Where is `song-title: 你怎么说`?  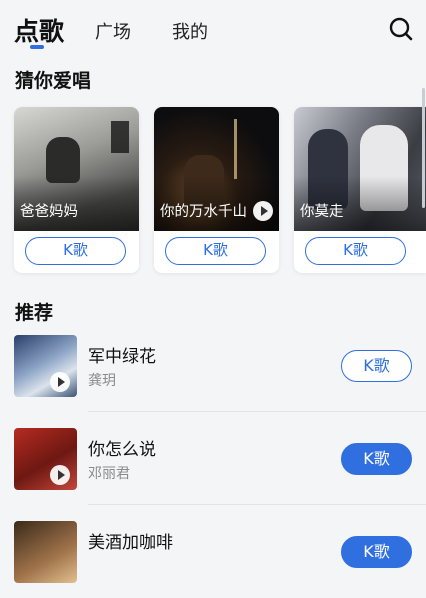 song-title: 你怎么说 is located at coordinates (122, 450).